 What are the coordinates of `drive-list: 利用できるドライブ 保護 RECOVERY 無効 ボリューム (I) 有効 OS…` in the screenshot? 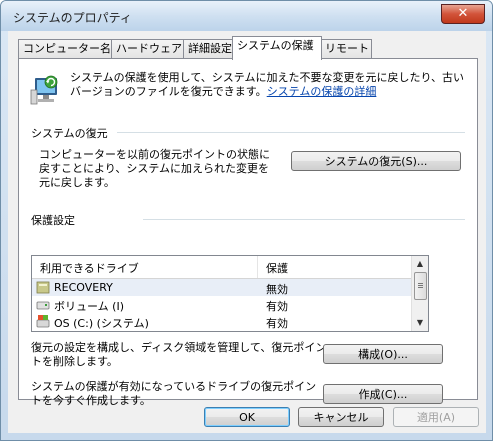 It's located at (230, 293).